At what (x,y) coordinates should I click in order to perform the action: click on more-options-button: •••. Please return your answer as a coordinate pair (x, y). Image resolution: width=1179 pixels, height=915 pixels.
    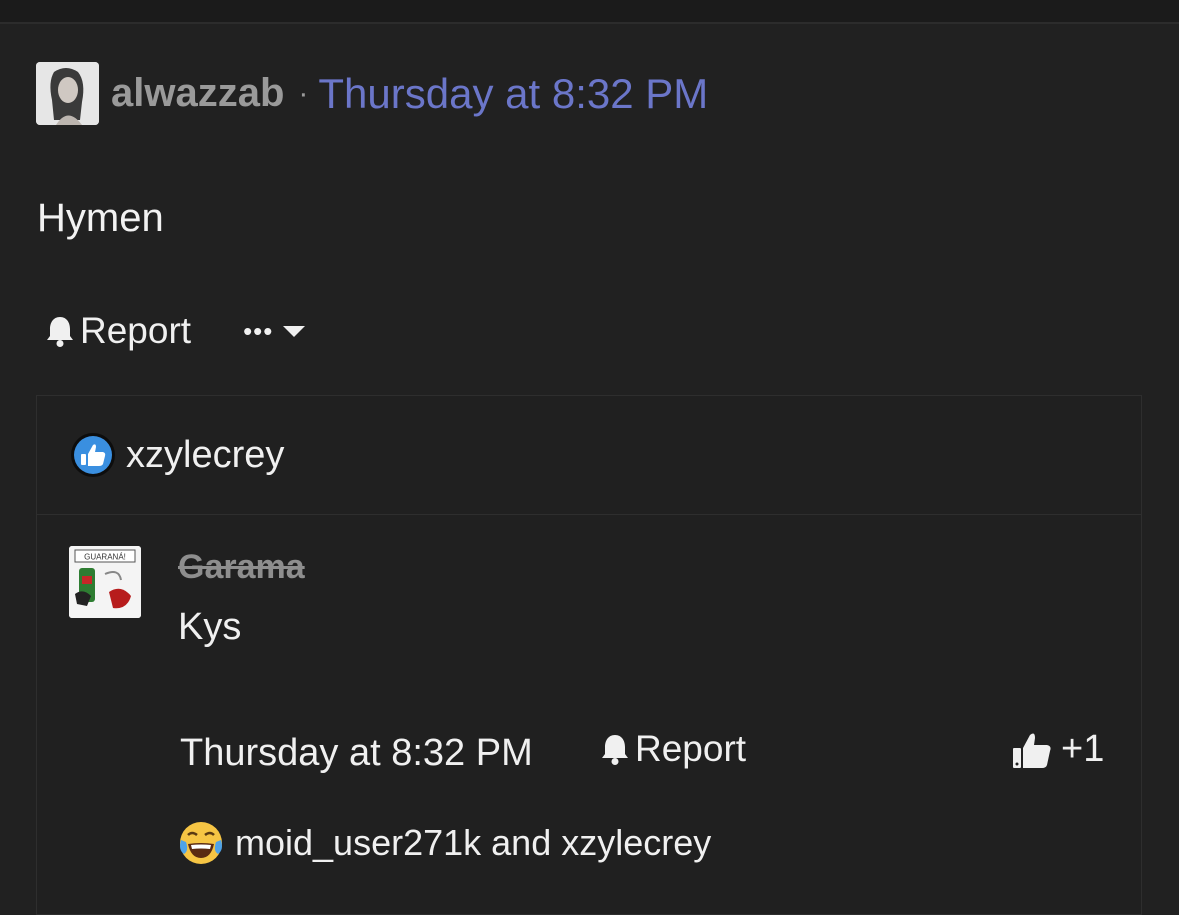
    Looking at the image, I should click on (275, 331).